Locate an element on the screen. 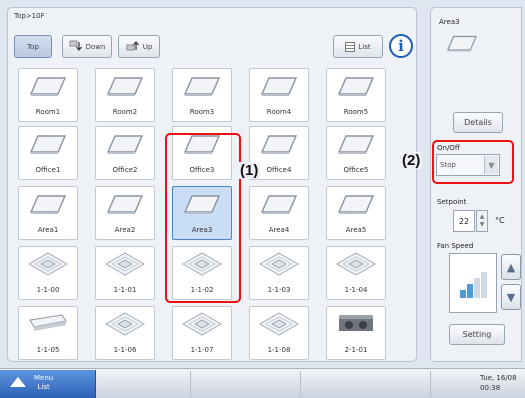  unit-tile-7: Office2 is located at coordinates (125, 153).